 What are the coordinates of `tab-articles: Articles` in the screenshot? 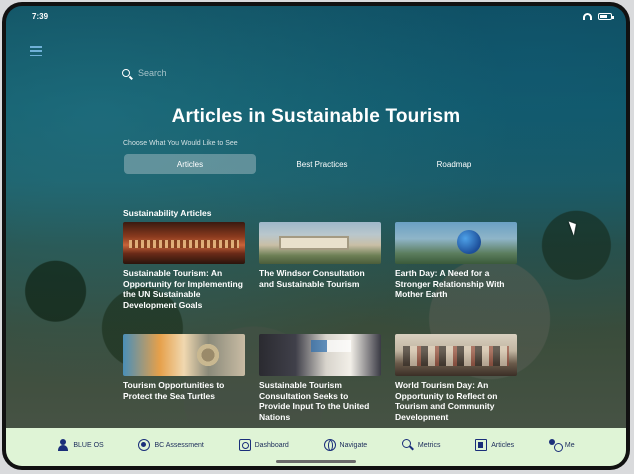 It's located at (190, 164).